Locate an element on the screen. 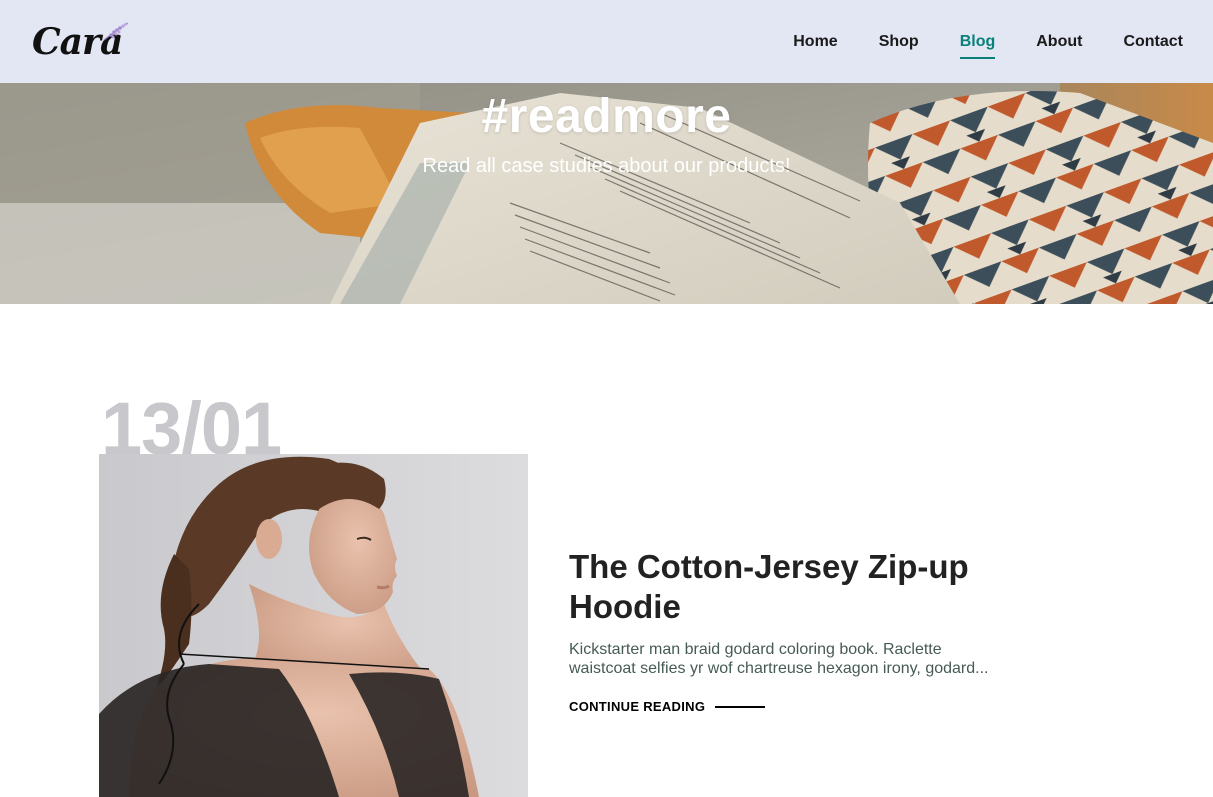 The width and height of the screenshot is (1213, 797). continue-reading-label: CONTINUE READING is located at coordinates (637, 706).